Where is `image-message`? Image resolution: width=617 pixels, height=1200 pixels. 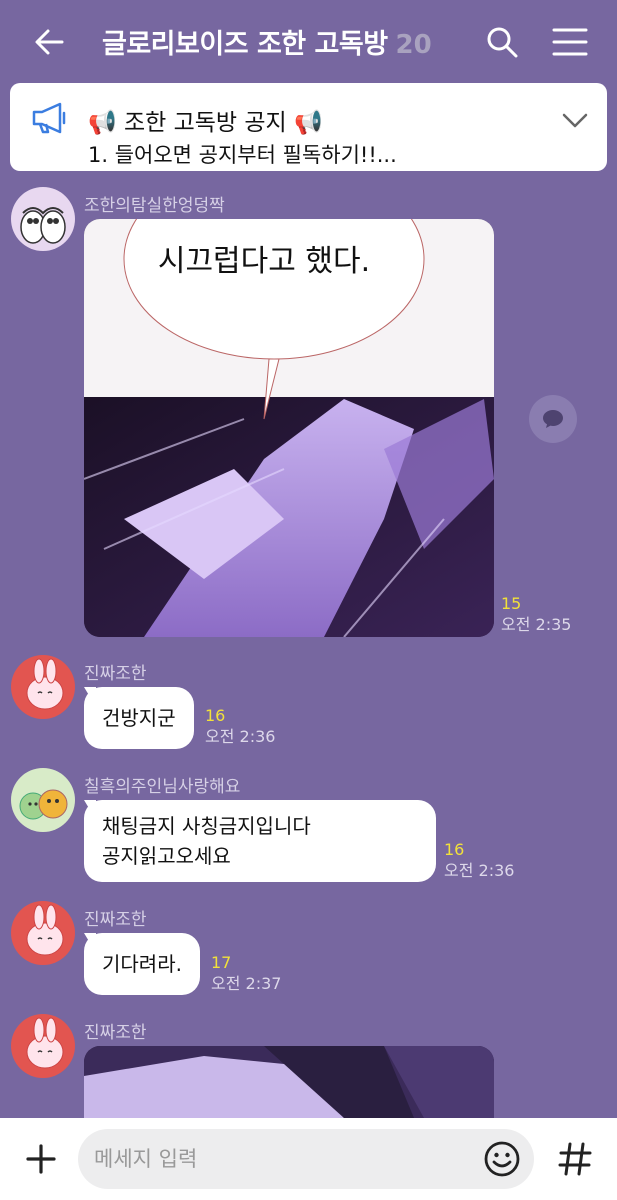
image-message is located at coordinates (289, 1082).